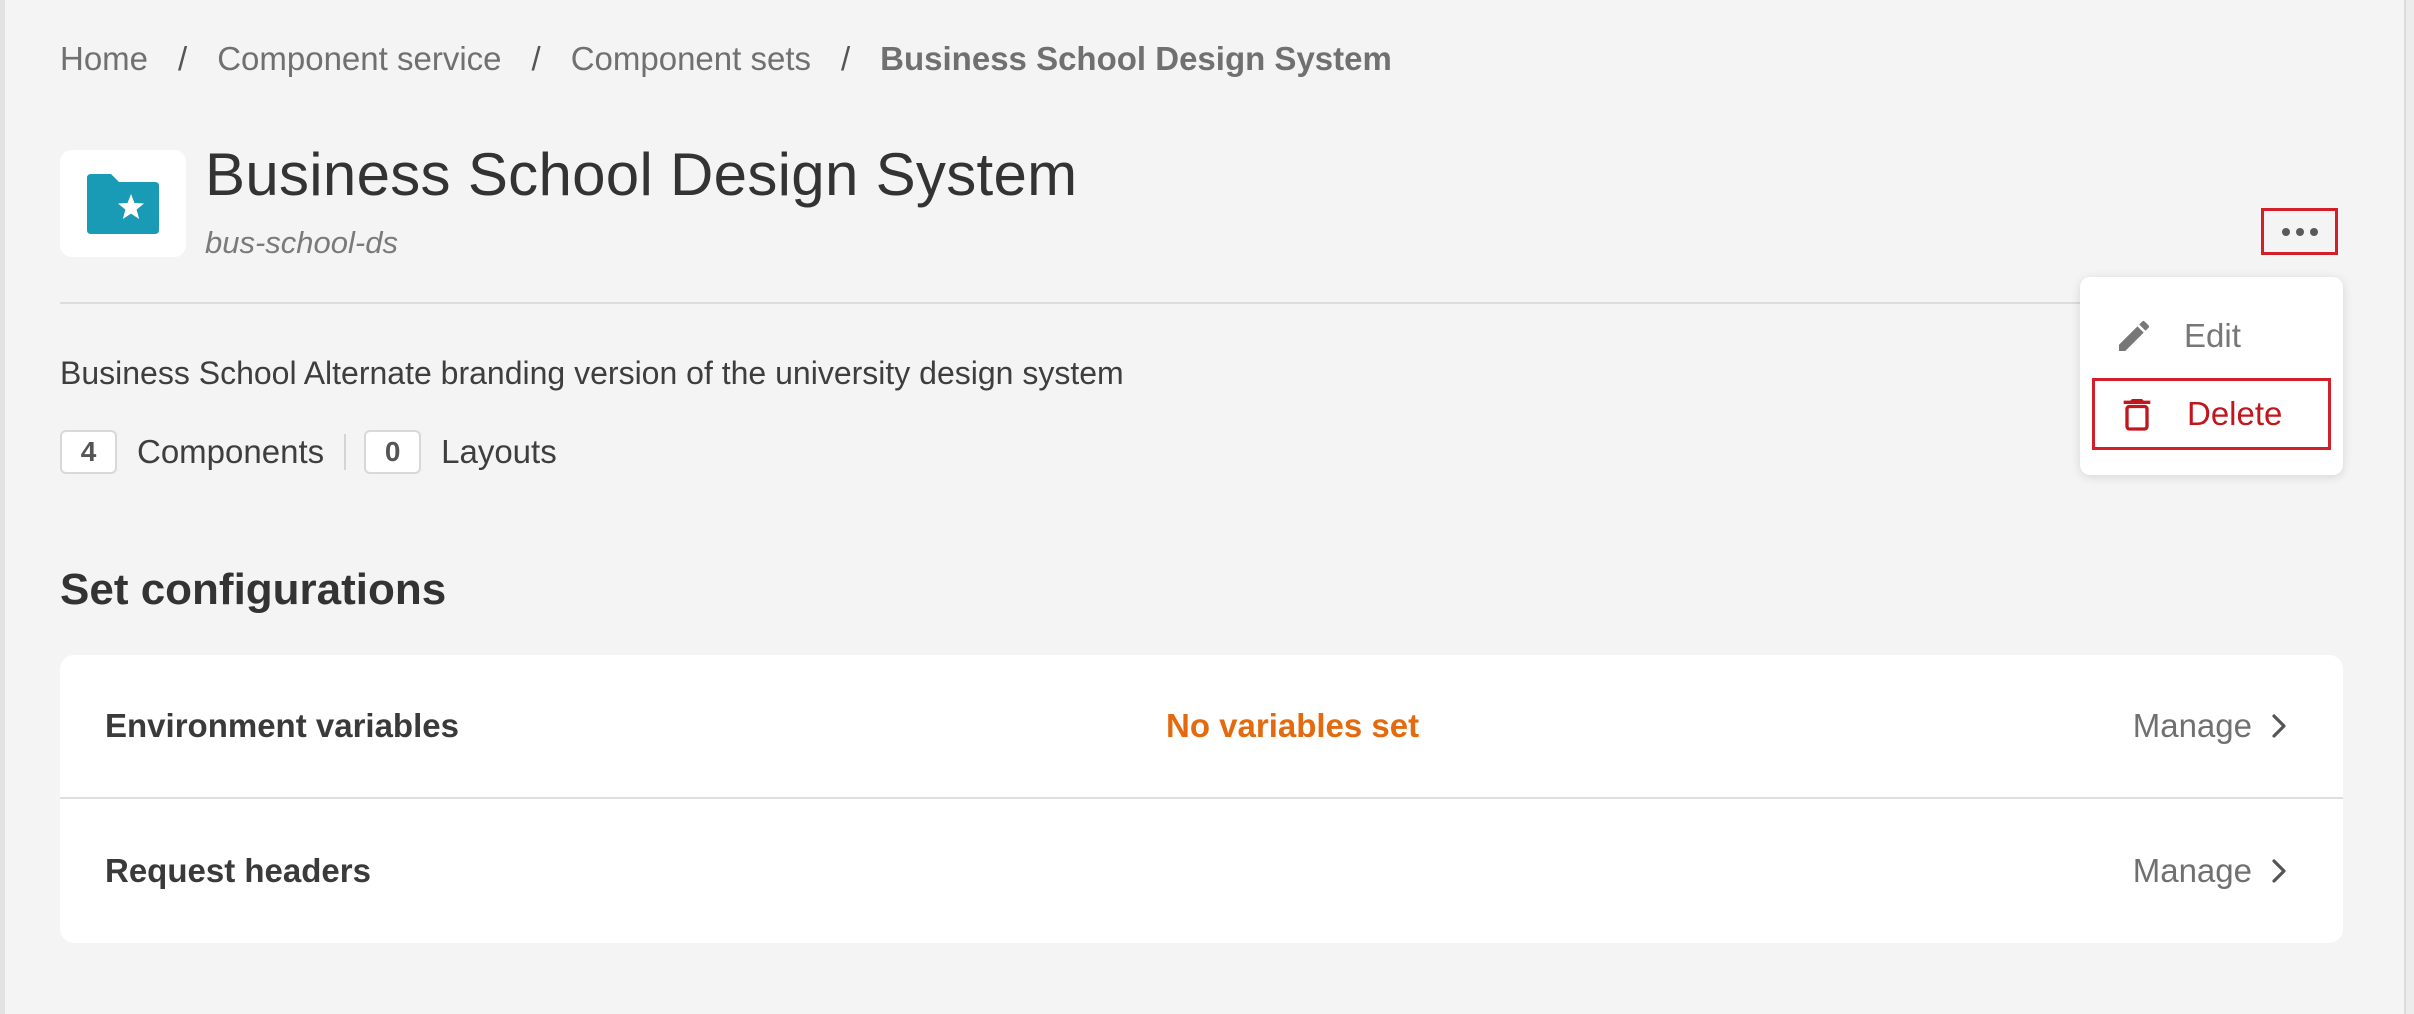 This screenshot has width=2414, height=1014. I want to click on counts-bar: 4 Components 0 Layouts, so click(308, 452).